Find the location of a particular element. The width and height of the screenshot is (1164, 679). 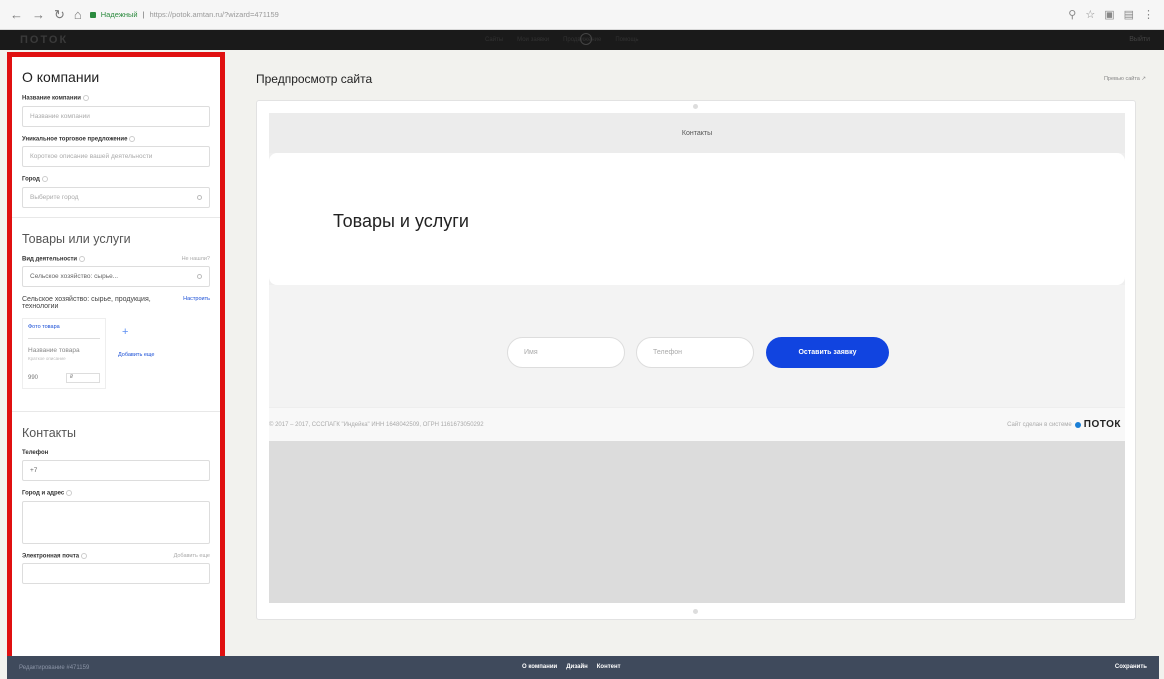

goods-heading: Товары и услуги is located at coordinates (401, 221).